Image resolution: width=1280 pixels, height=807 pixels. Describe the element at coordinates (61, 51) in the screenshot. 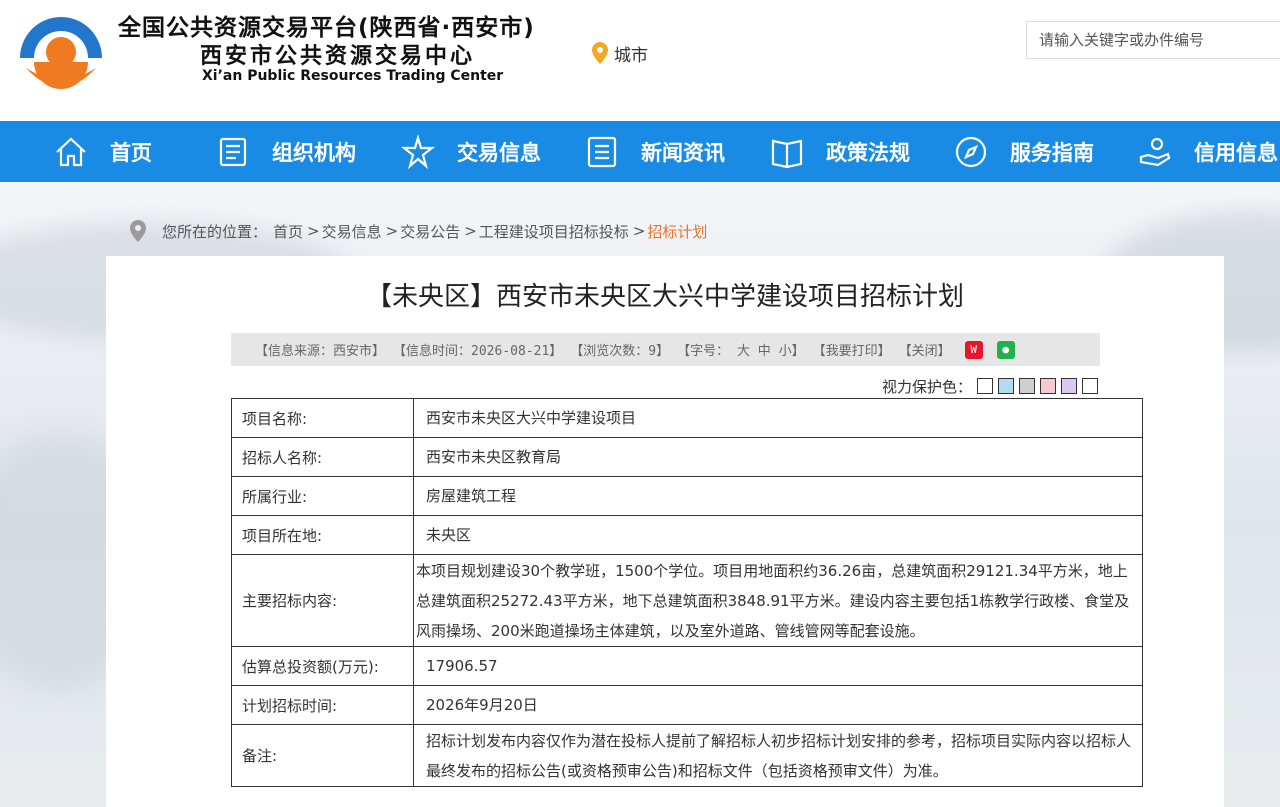

I see `site-logo-icon` at that location.